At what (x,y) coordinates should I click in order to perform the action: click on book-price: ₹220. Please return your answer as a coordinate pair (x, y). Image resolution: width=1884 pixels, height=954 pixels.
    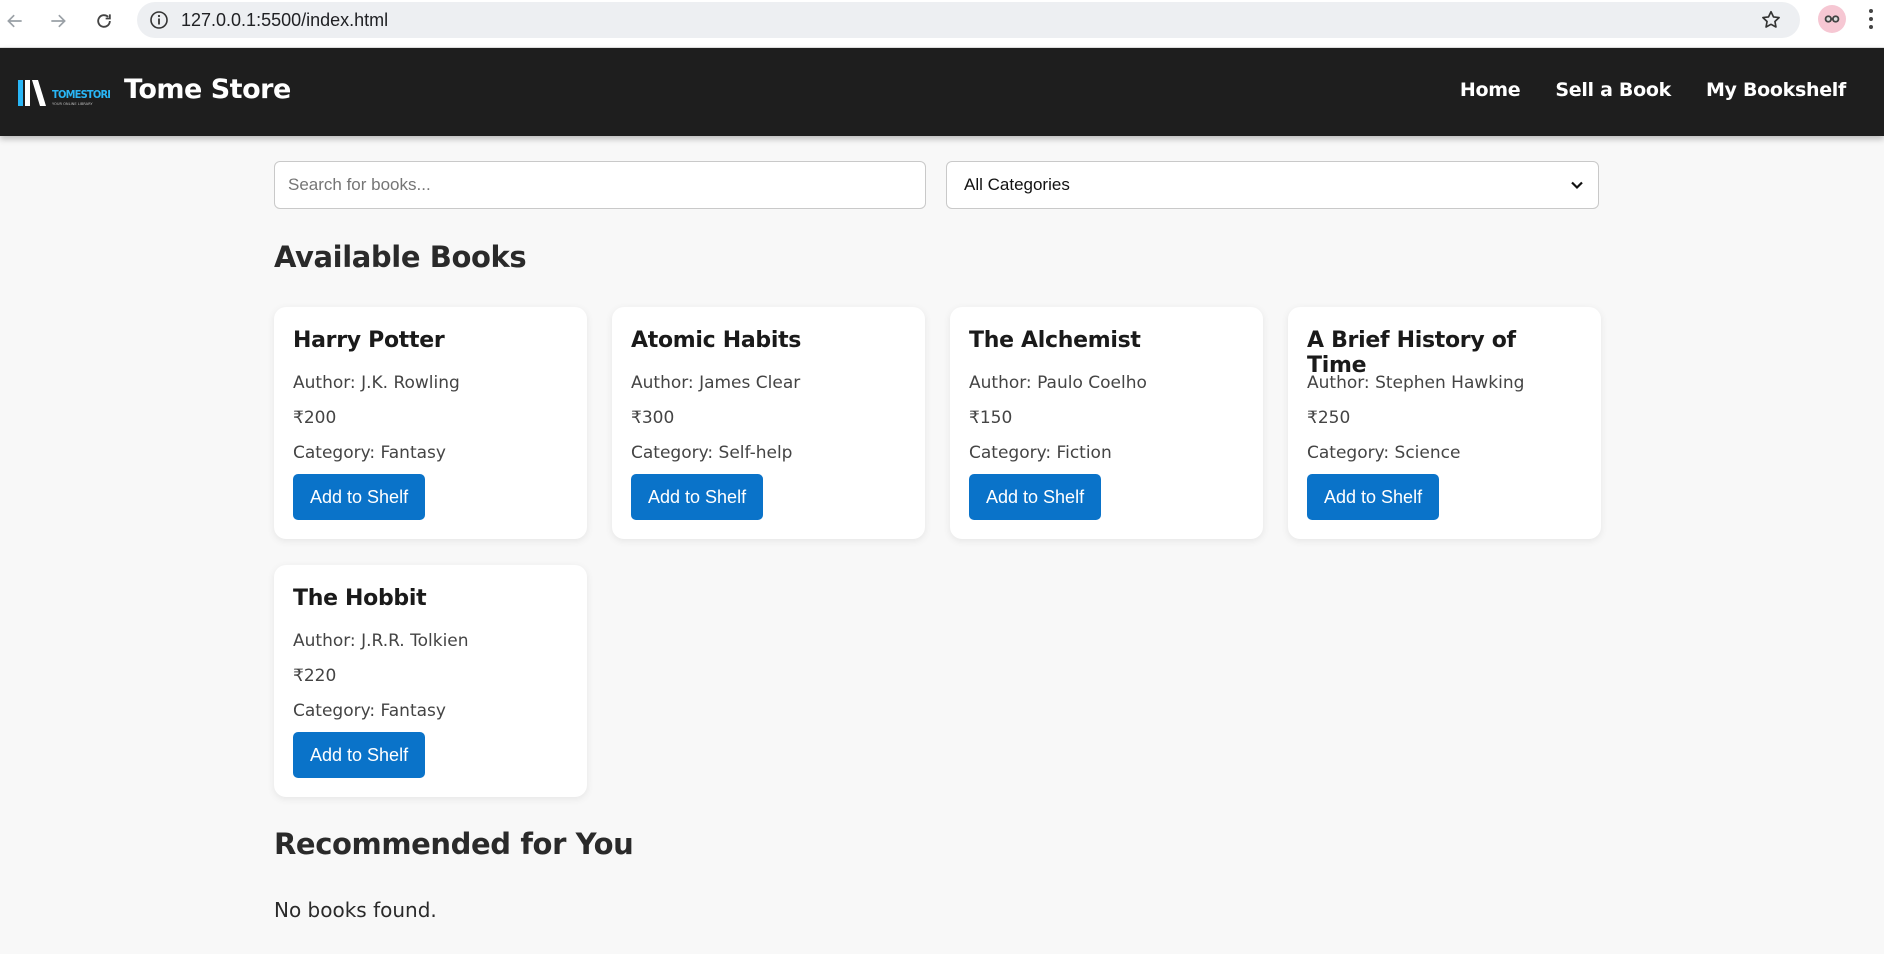
    Looking at the image, I should click on (315, 676).